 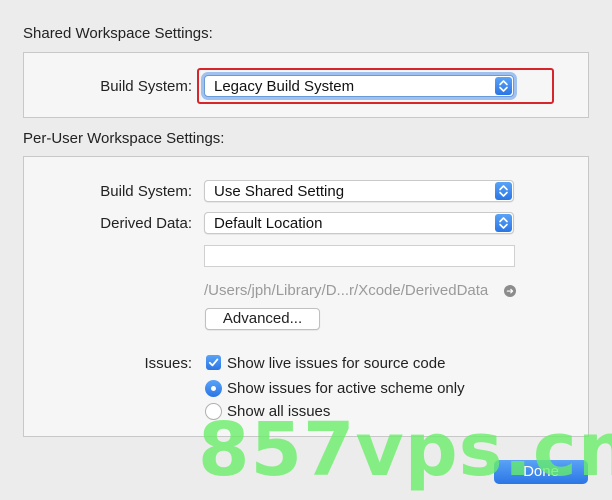 What do you see at coordinates (359, 256) in the screenshot?
I see `custom-path-field` at bounding box center [359, 256].